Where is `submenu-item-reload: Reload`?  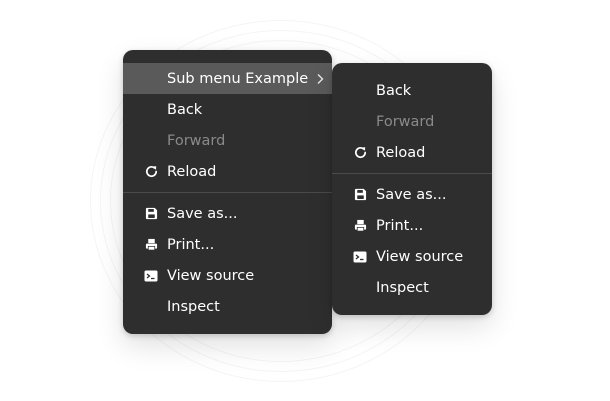
submenu-item-reload: Reload is located at coordinates (412, 152).